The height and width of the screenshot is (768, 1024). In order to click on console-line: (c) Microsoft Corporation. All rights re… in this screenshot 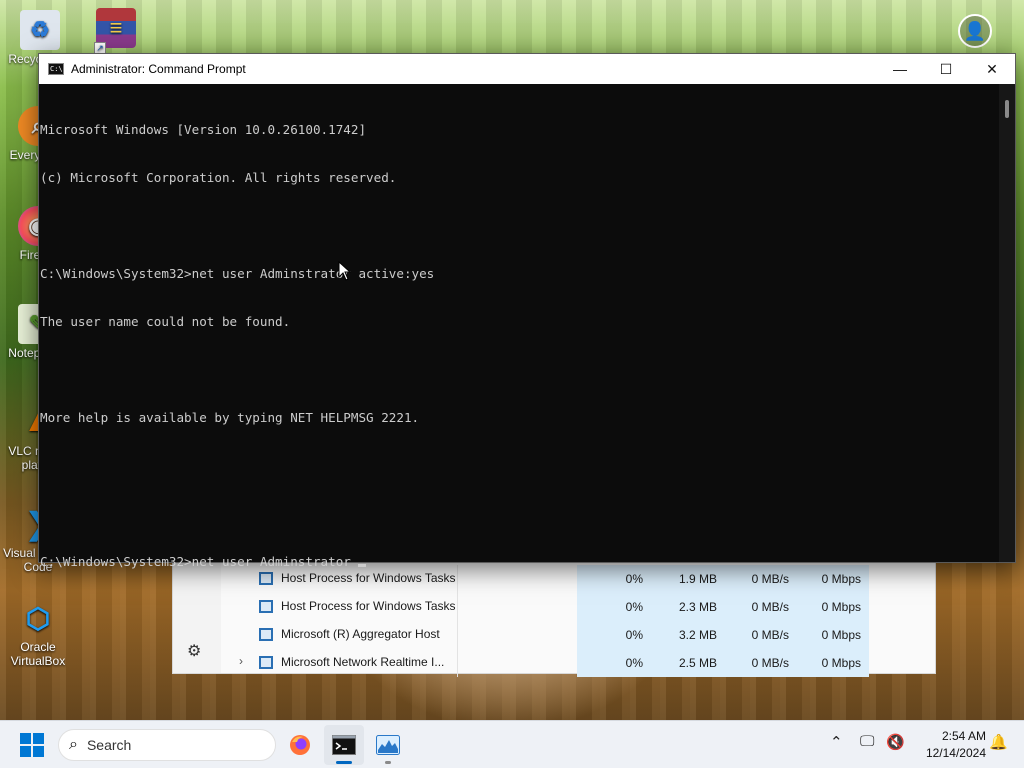, I will do `click(218, 177)`.